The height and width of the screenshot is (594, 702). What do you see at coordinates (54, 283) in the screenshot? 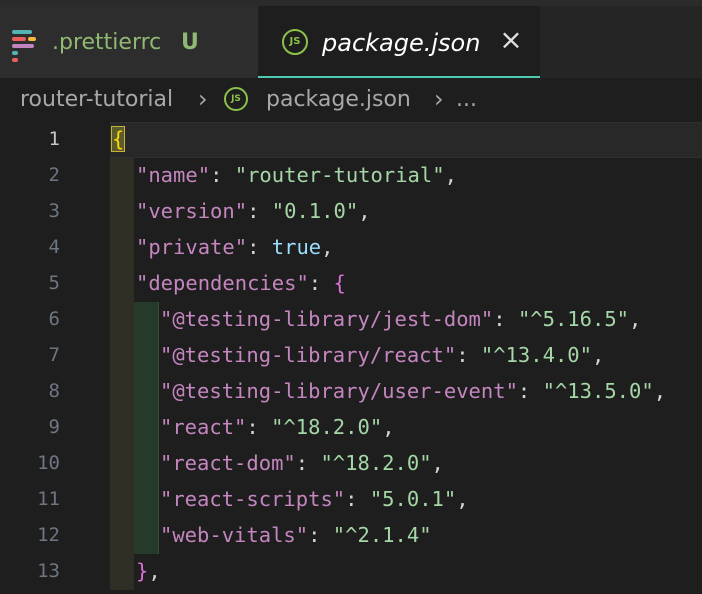
I see `line-number: 5` at bounding box center [54, 283].